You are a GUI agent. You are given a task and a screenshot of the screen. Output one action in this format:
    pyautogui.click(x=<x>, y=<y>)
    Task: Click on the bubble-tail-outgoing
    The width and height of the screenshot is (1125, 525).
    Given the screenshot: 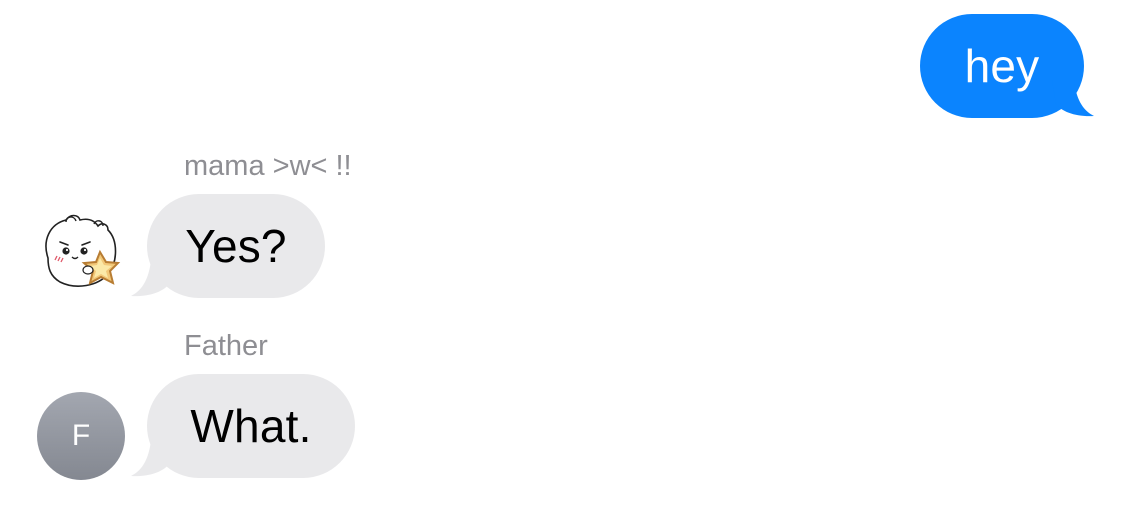 What is the action you would take?
    pyautogui.click(x=1073, y=98)
    